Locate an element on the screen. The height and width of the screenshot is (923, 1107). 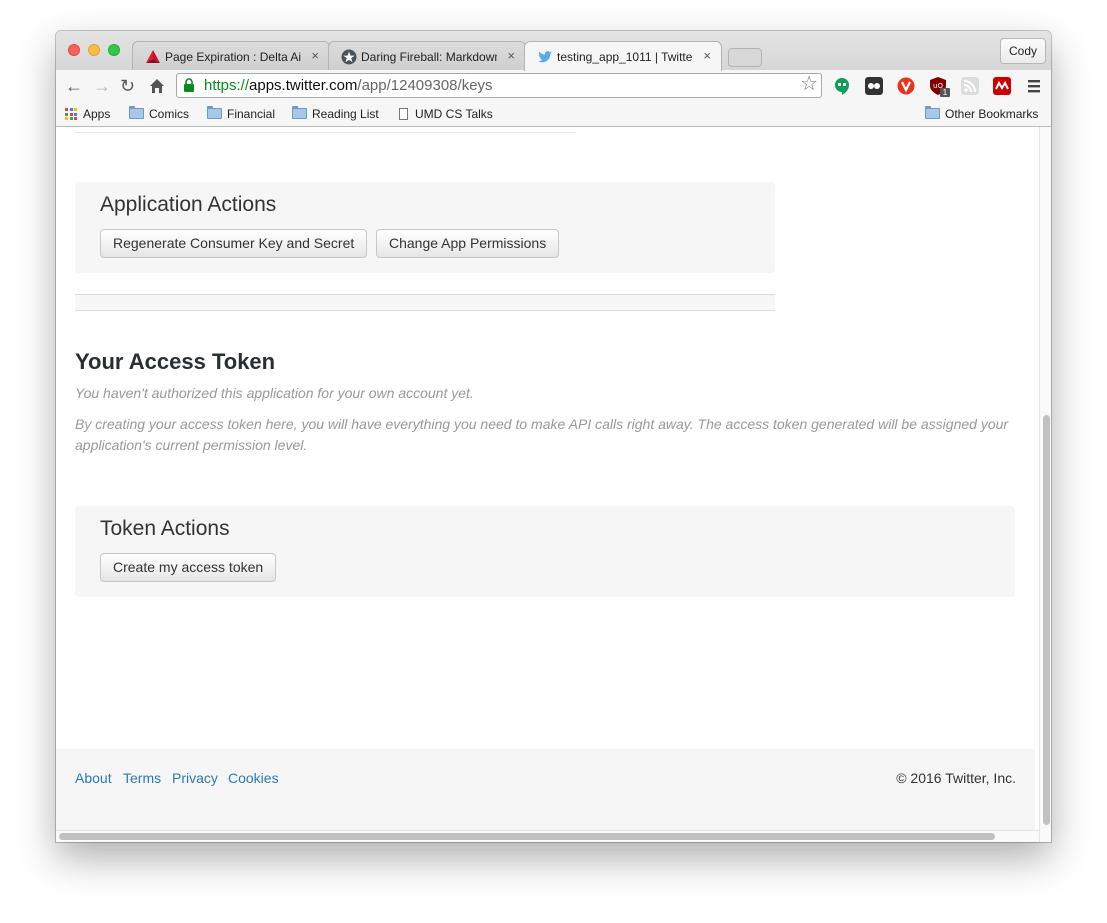
access-token-title: Your Access Token is located at coordinates (175, 361).